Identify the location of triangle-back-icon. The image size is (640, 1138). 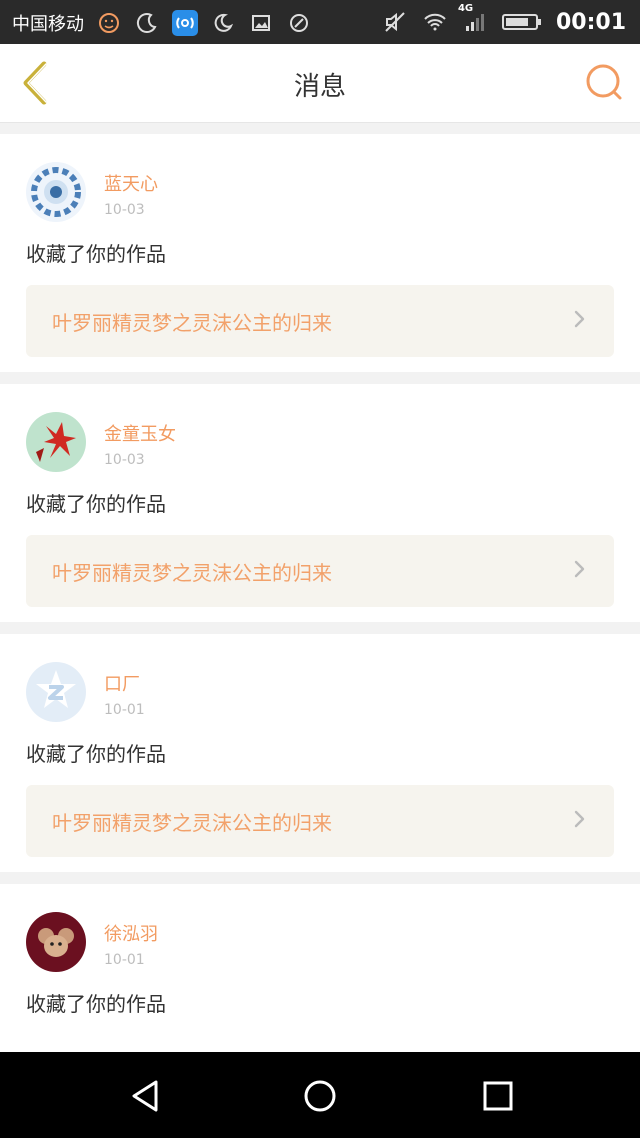
(145, 1096).